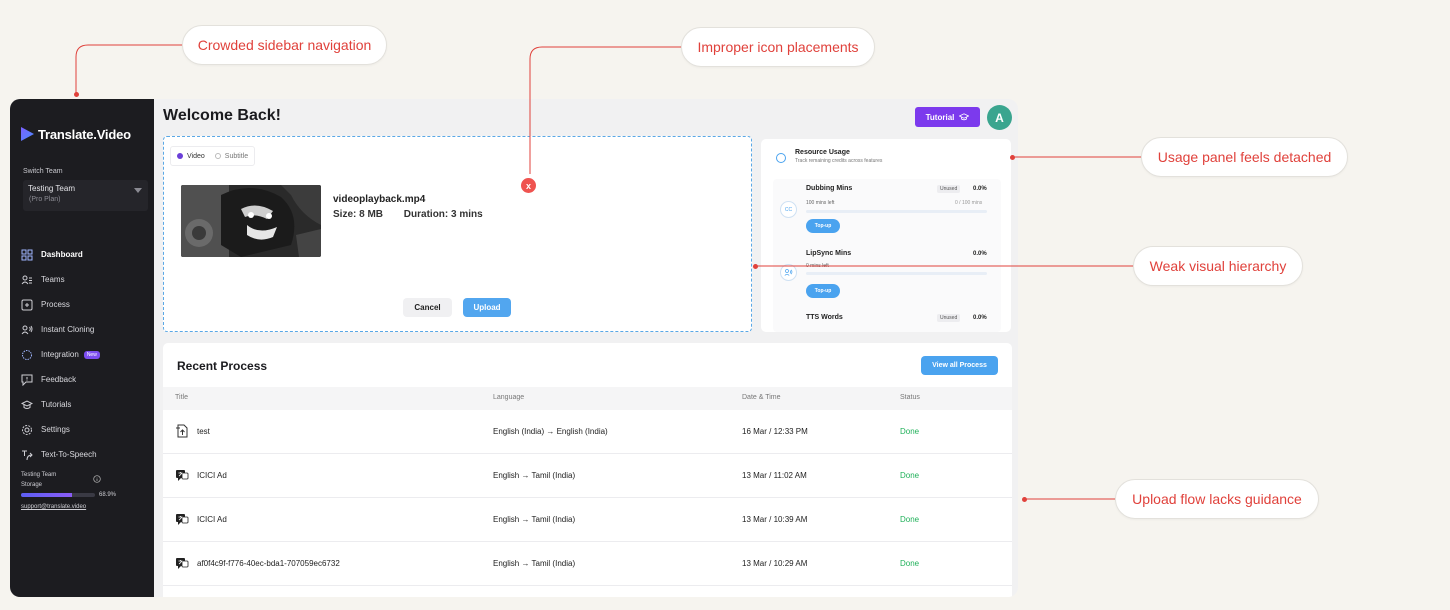  I want to click on annotation-dot-hierarchy, so click(755, 266).